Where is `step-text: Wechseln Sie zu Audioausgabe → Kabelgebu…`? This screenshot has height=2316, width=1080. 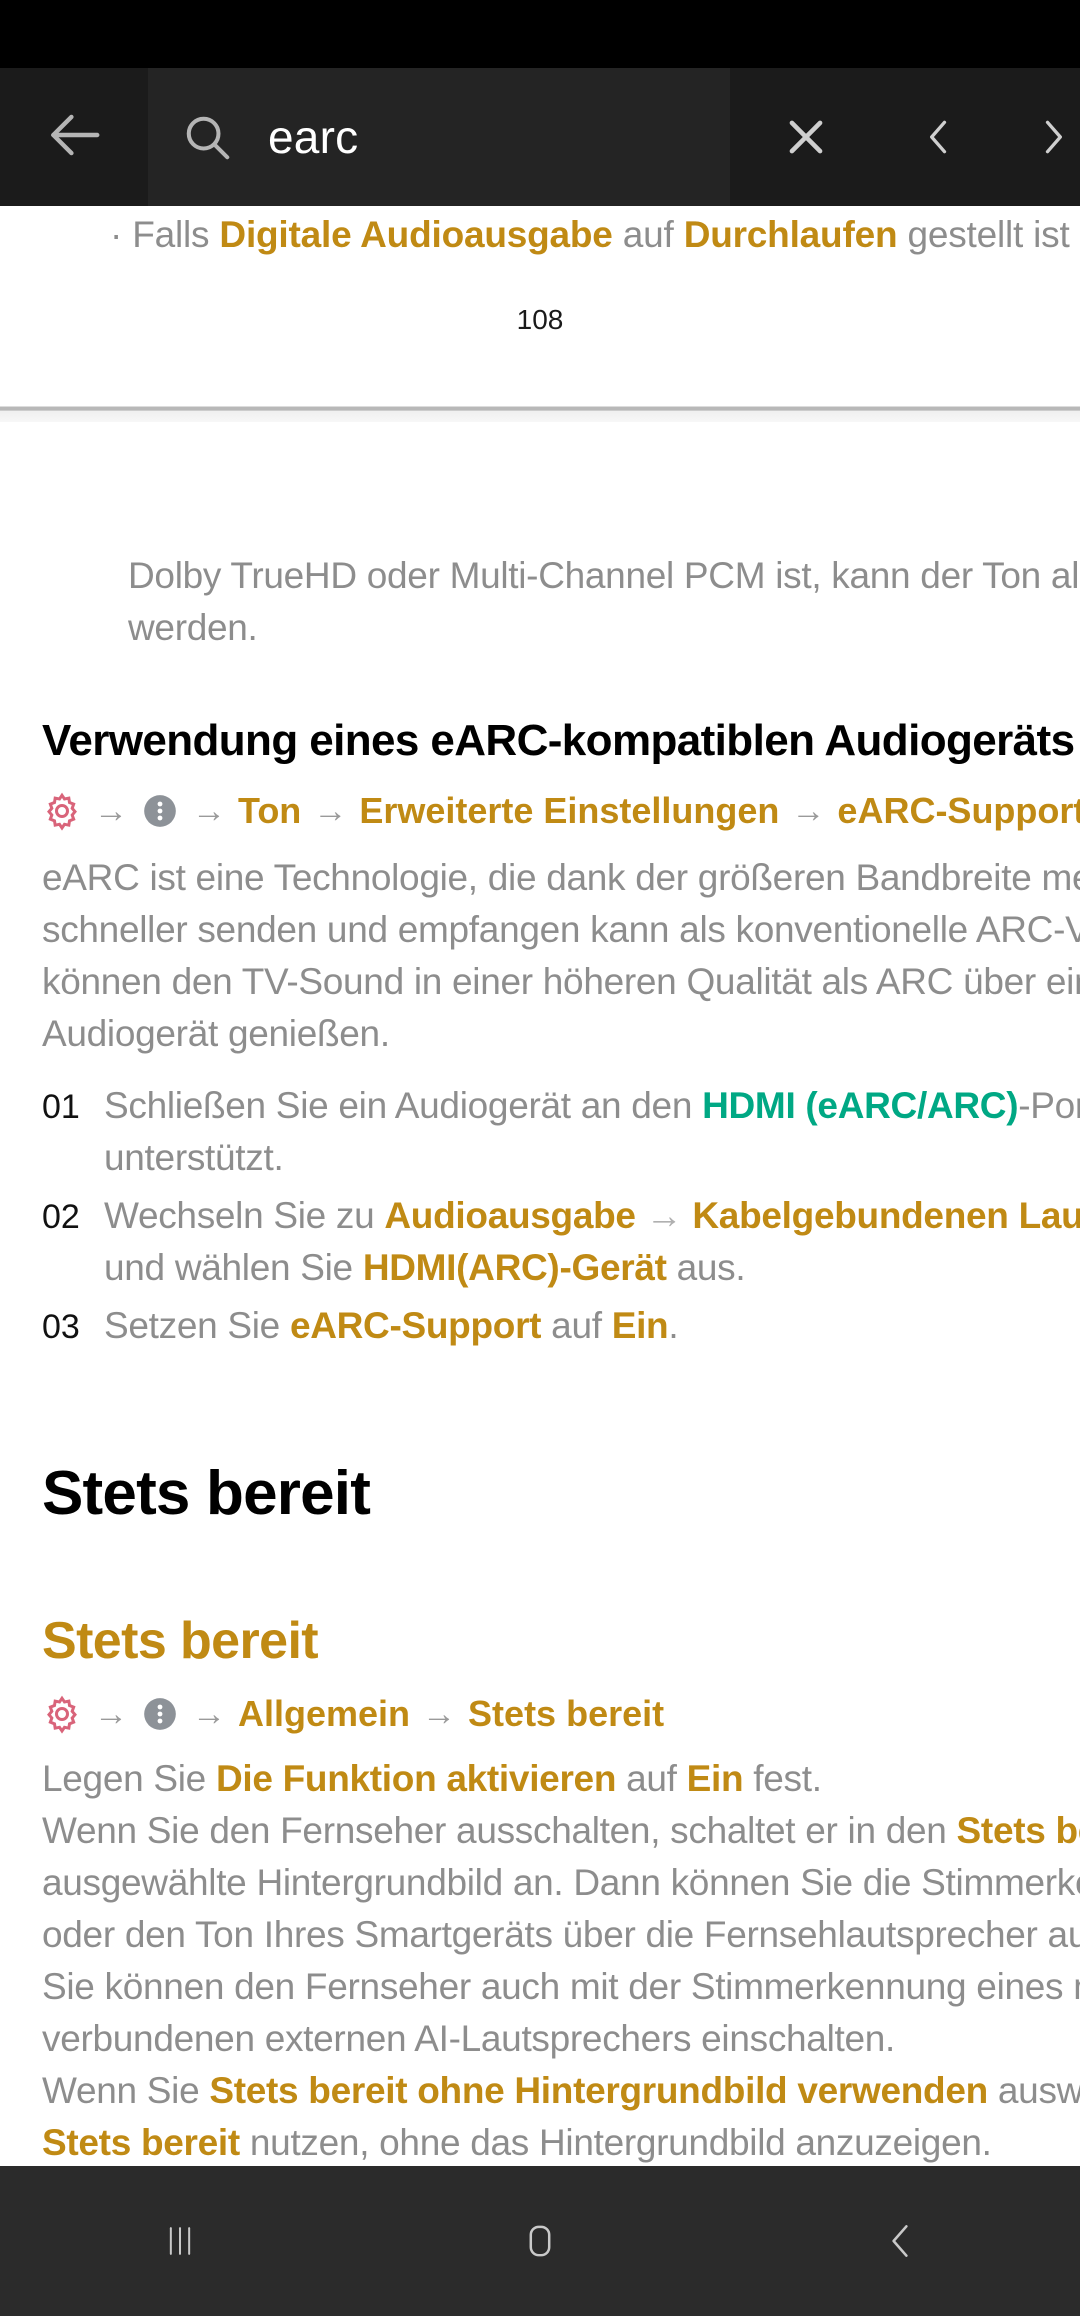 step-text: Wechseln Sie zu Audioausgabe → Kabelgebu… is located at coordinates (592, 1242).